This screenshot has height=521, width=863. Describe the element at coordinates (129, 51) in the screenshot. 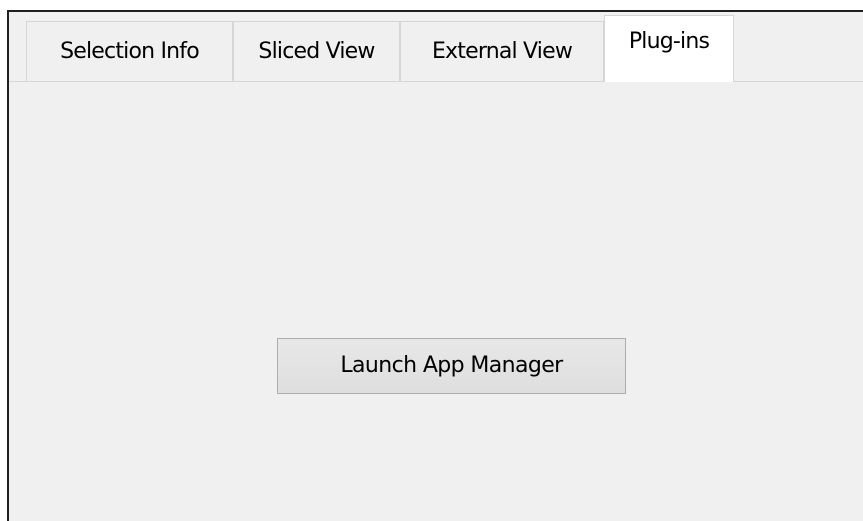

I see `tab-selection-info: Selection Info` at that location.